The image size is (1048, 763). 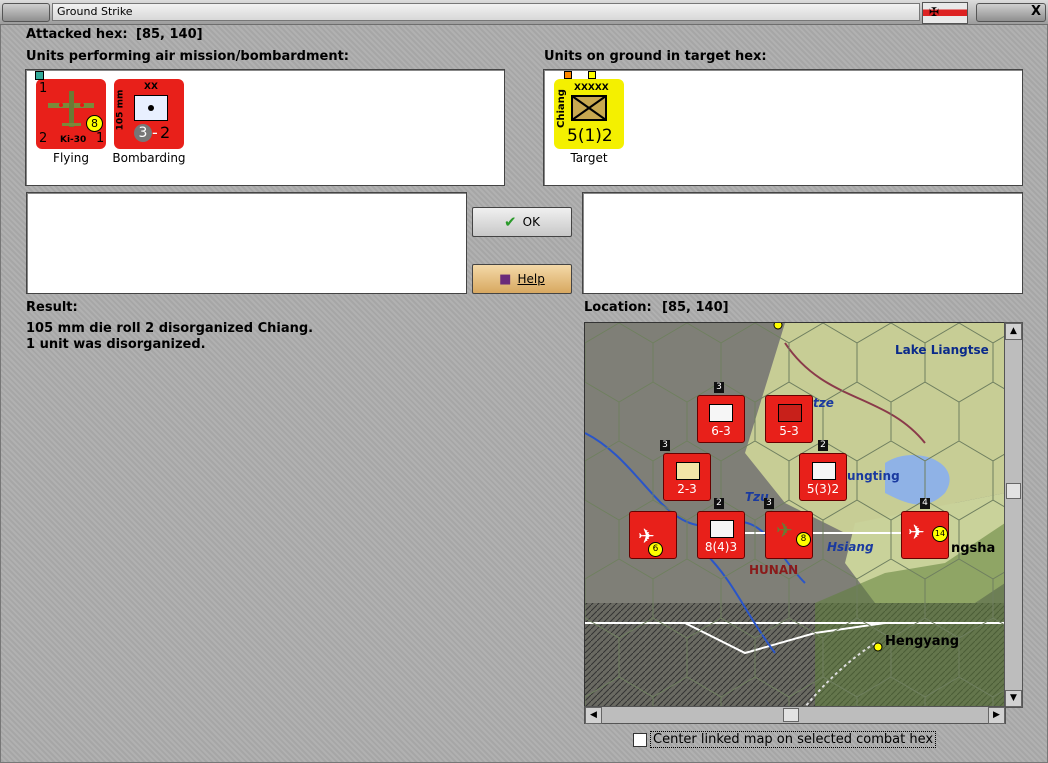 I want to click on vertical-scroll-thumb, so click(x=1013, y=491).